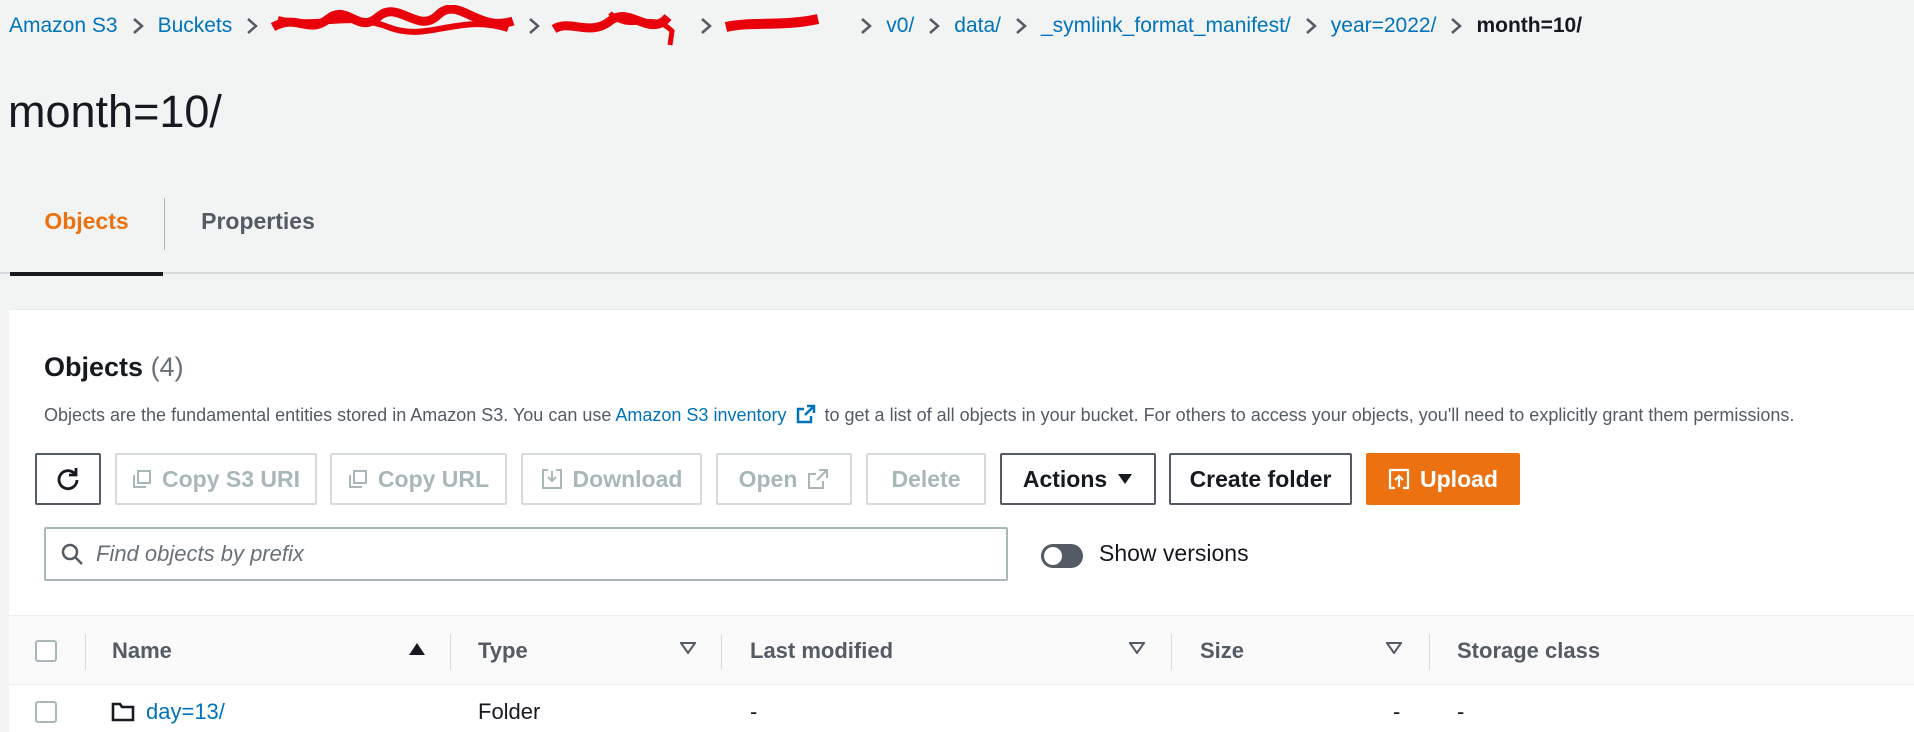 This screenshot has width=1914, height=732. I want to click on create-folder-button: Create folder, so click(1260, 479).